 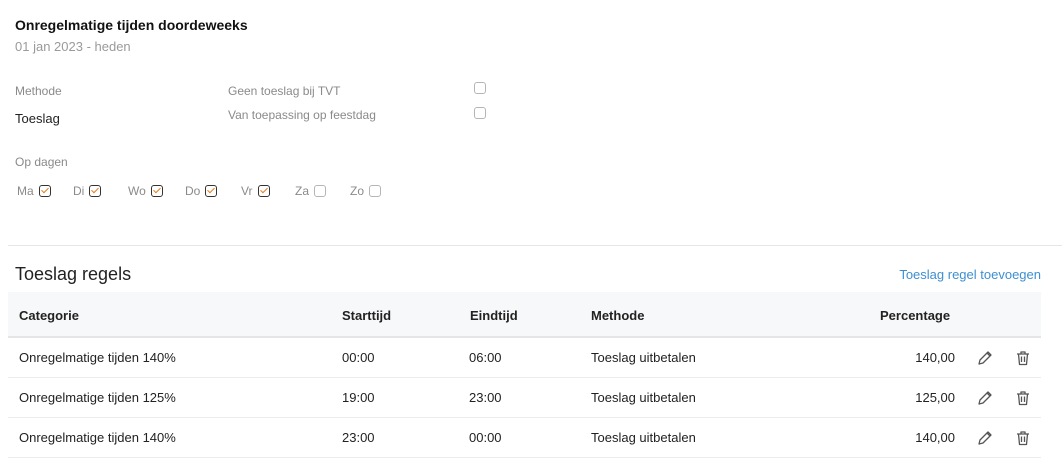 I want to click on day-zo: Zo, so click(x=366, y=191).